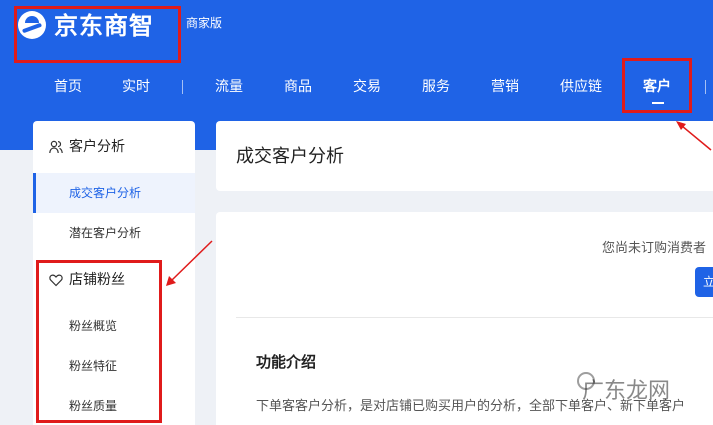  What do you see at coordinates (654, 248) in the screenshot?
I see `subscription-notice: 您尚未订购消费者` at bounding box center [654, 248].